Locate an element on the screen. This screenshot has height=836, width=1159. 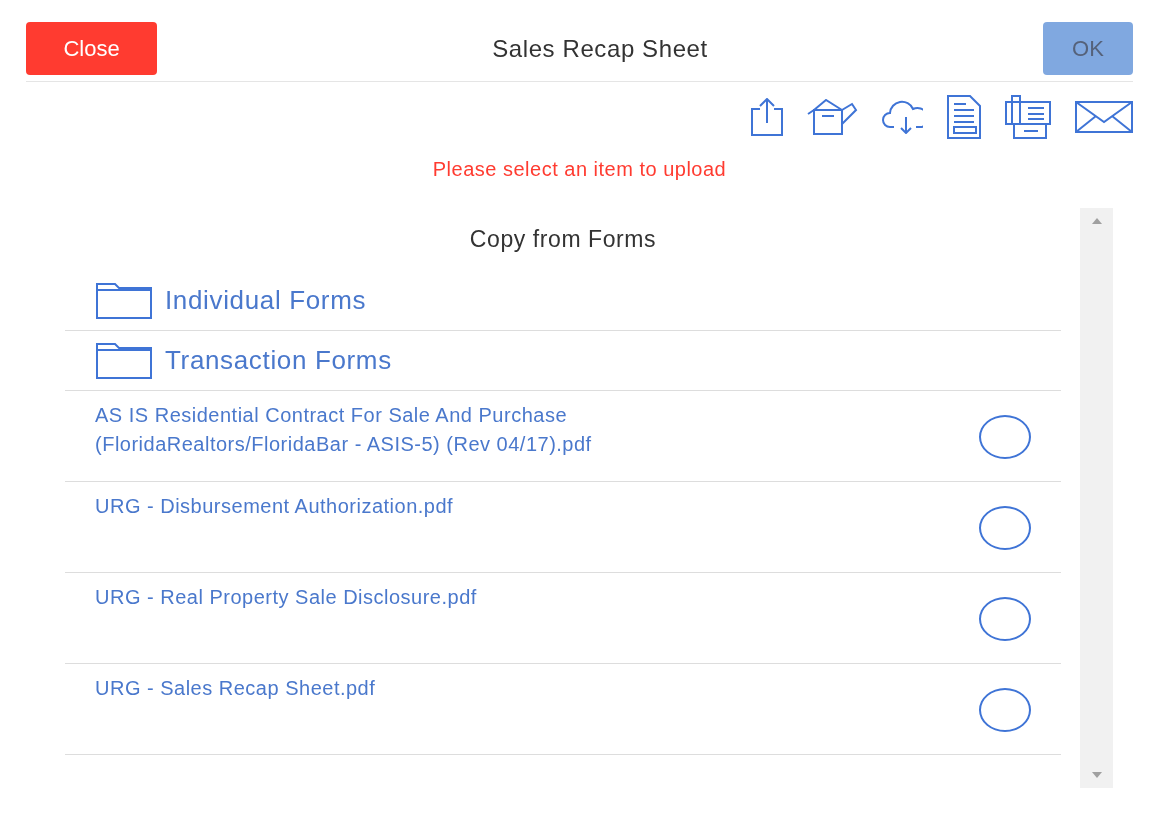
scroll-down-icon is located at coordinates (1096, 775).